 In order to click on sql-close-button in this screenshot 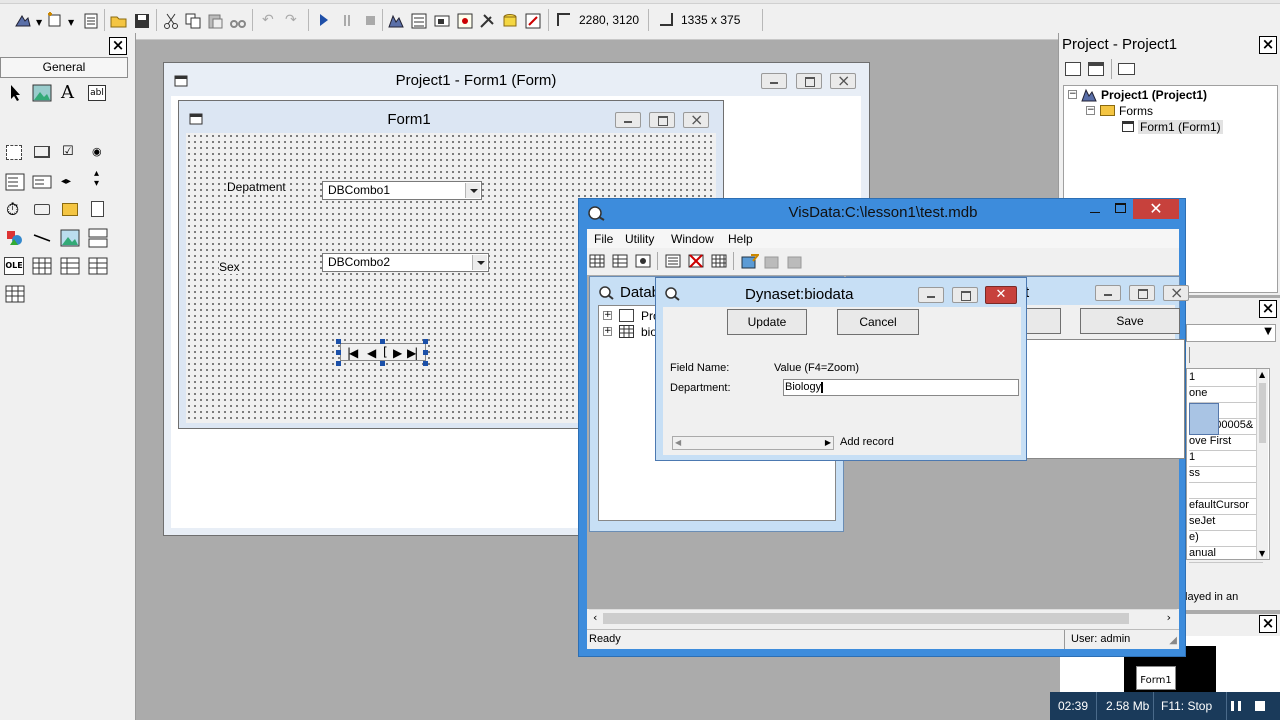, I will do `click(1176, 292)`.